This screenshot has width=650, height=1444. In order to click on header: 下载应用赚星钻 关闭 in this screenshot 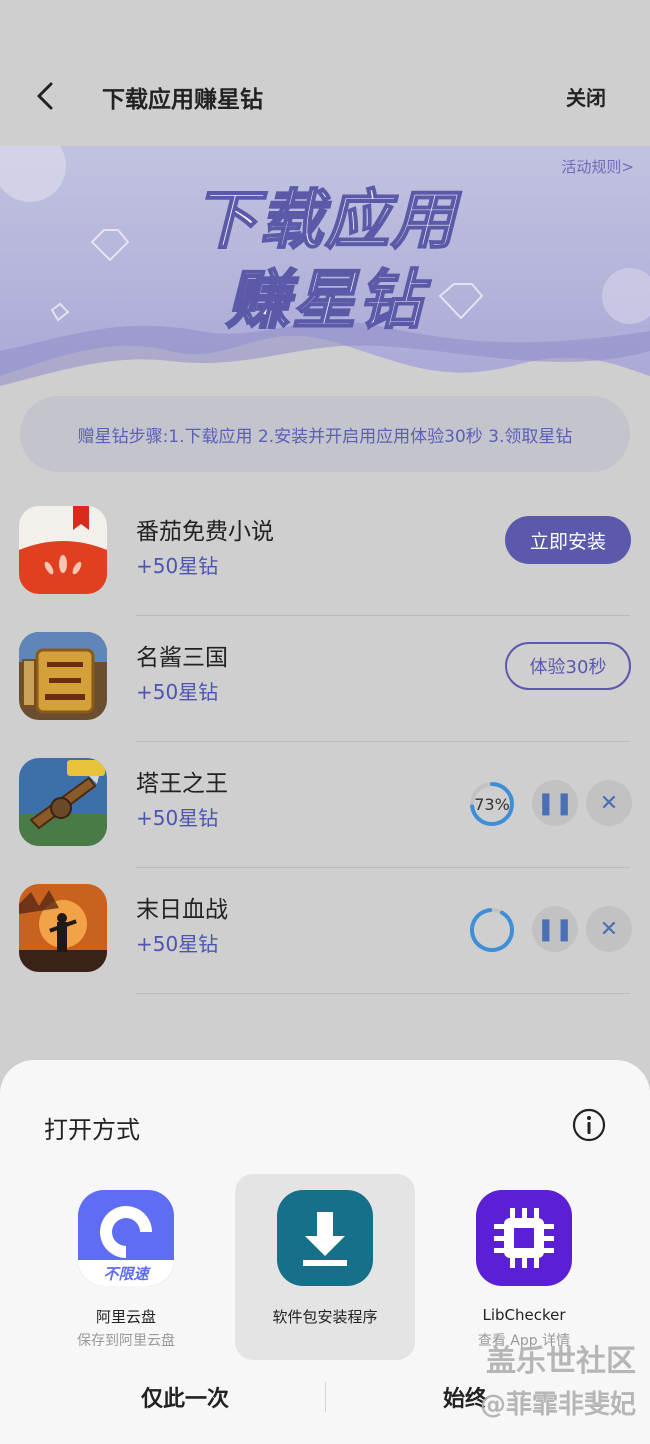, I will do `click(325, 74)`.